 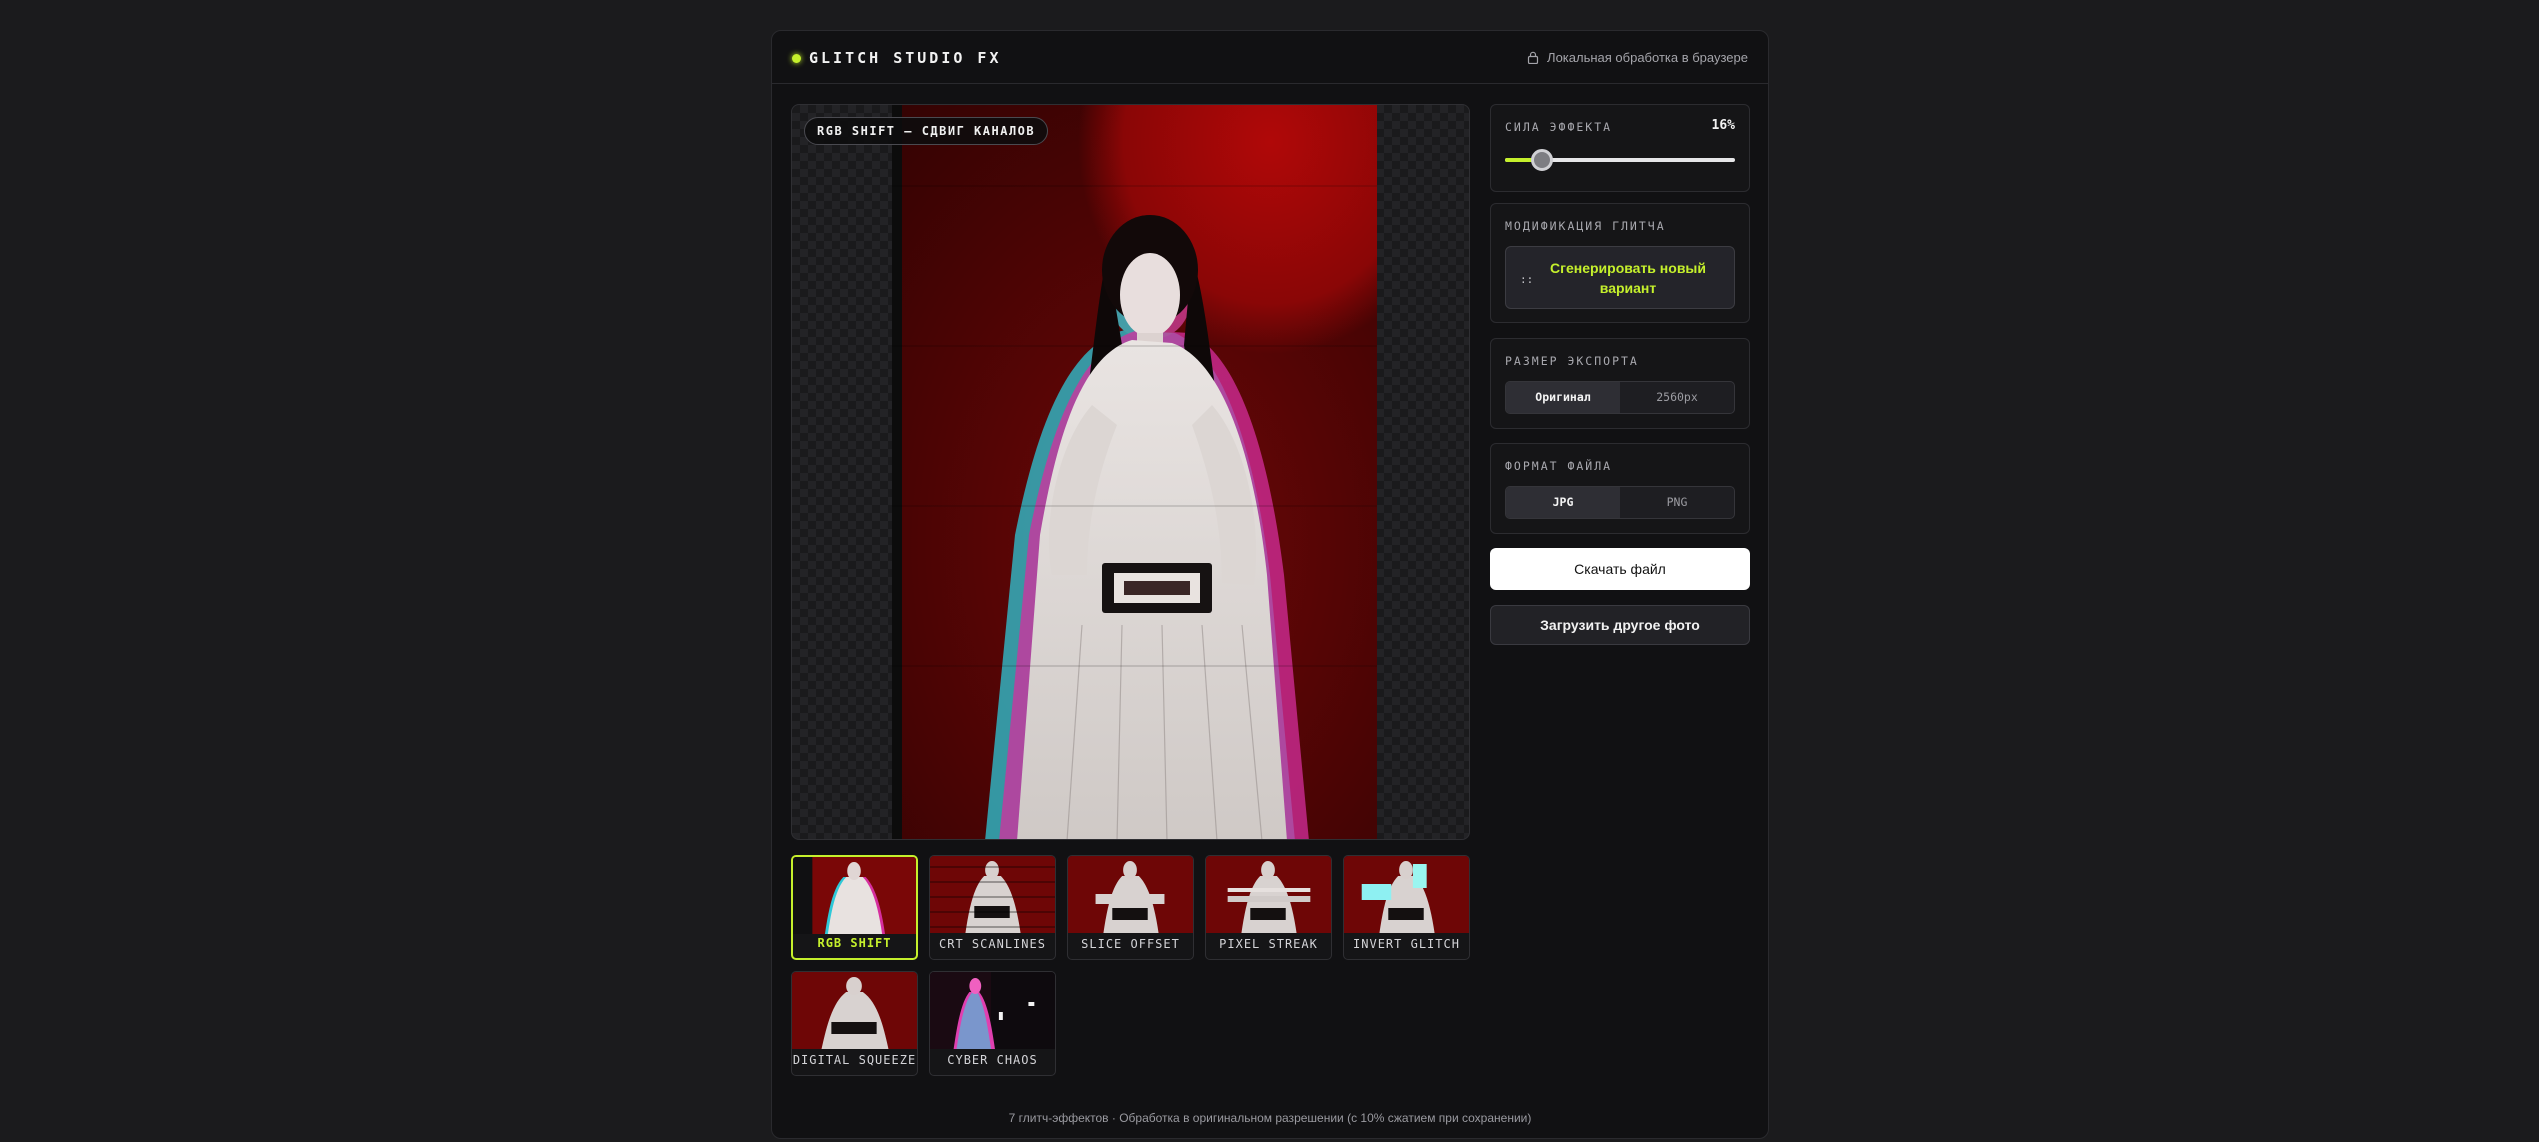 I want to click on drag-dots-icon: ::, so click(x=1527, y=279).